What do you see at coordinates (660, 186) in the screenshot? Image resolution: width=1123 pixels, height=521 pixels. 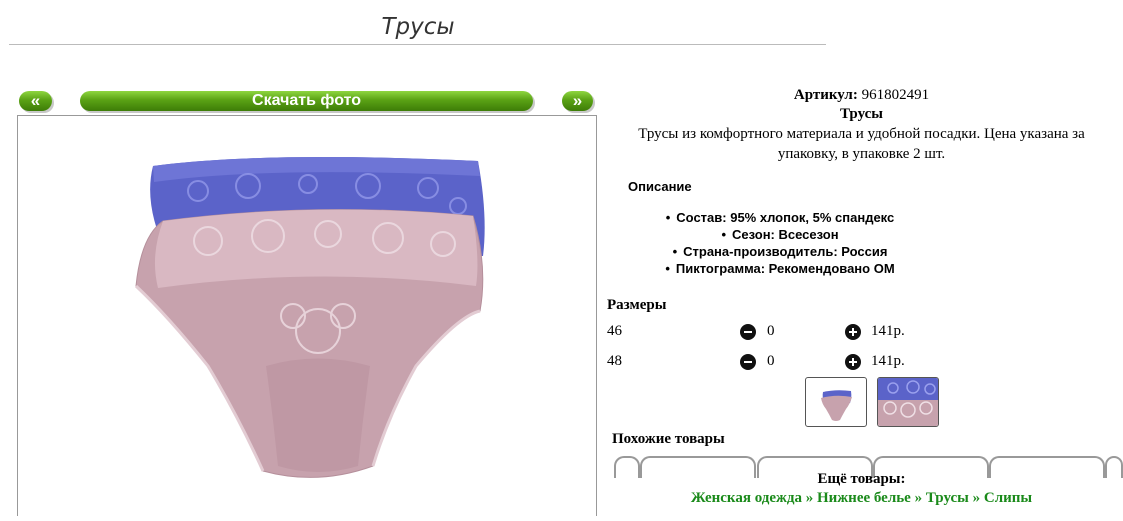 I see `description-heading: Описание` at bounding box center [660, 186].